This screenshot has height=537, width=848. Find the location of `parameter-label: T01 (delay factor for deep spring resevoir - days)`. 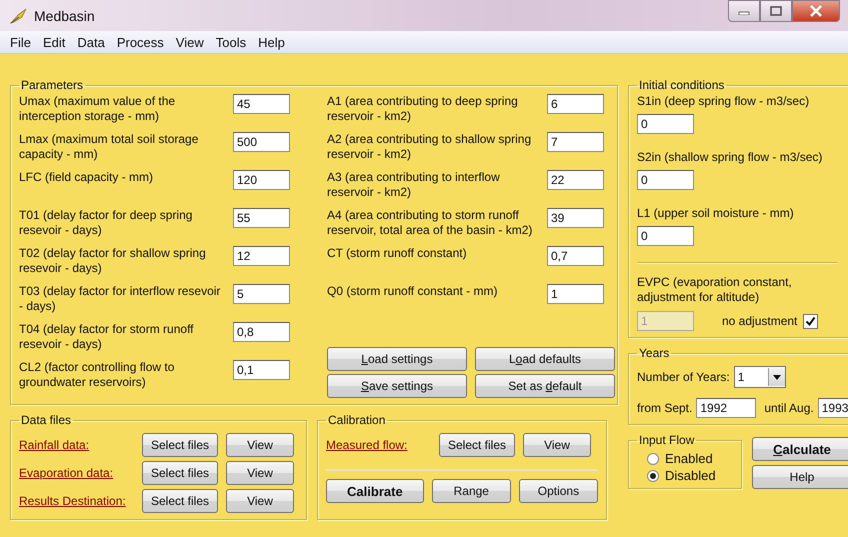

parameter-label: T01 (delay factor for deep spring resevoir - days) is located at coordinates (106, 223).